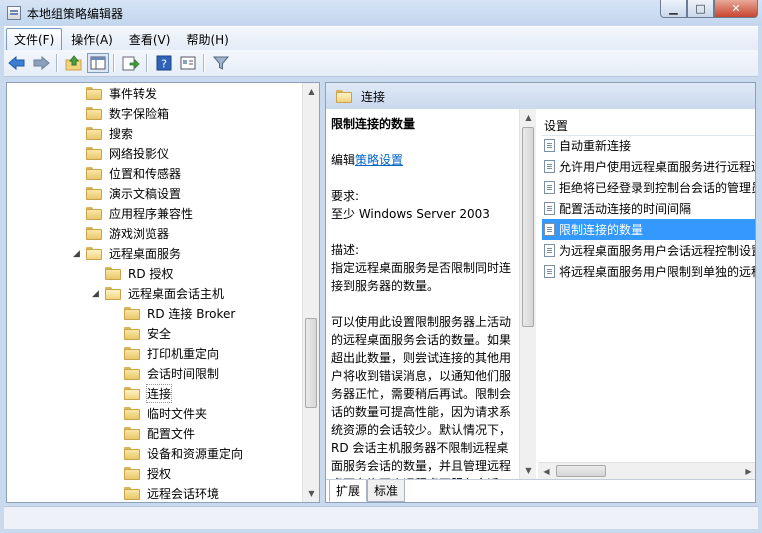  What do you see at coordinates (381, 38) in the screenshot?
I see `menu-bar: 文件(F) 操作(A) 查看(V) 帮助(H)` at bounding box center [381, 38].